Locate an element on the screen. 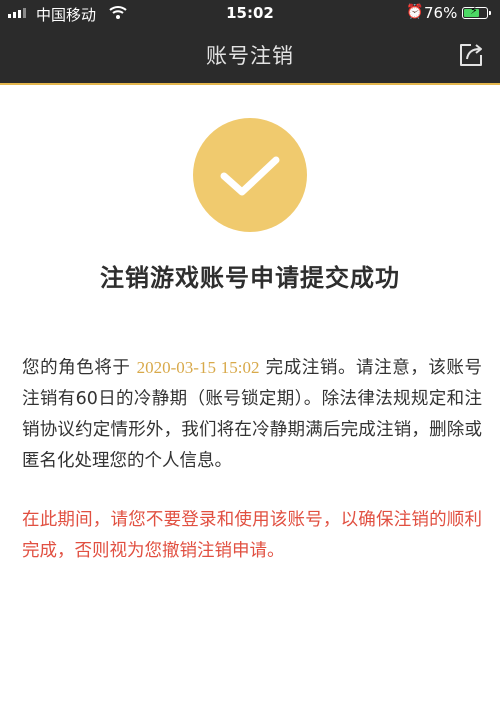 Image resolution: width=500 pixels, height=711 pixels. navigation-bar: 账号注销 is located at coordinates (250, 56).